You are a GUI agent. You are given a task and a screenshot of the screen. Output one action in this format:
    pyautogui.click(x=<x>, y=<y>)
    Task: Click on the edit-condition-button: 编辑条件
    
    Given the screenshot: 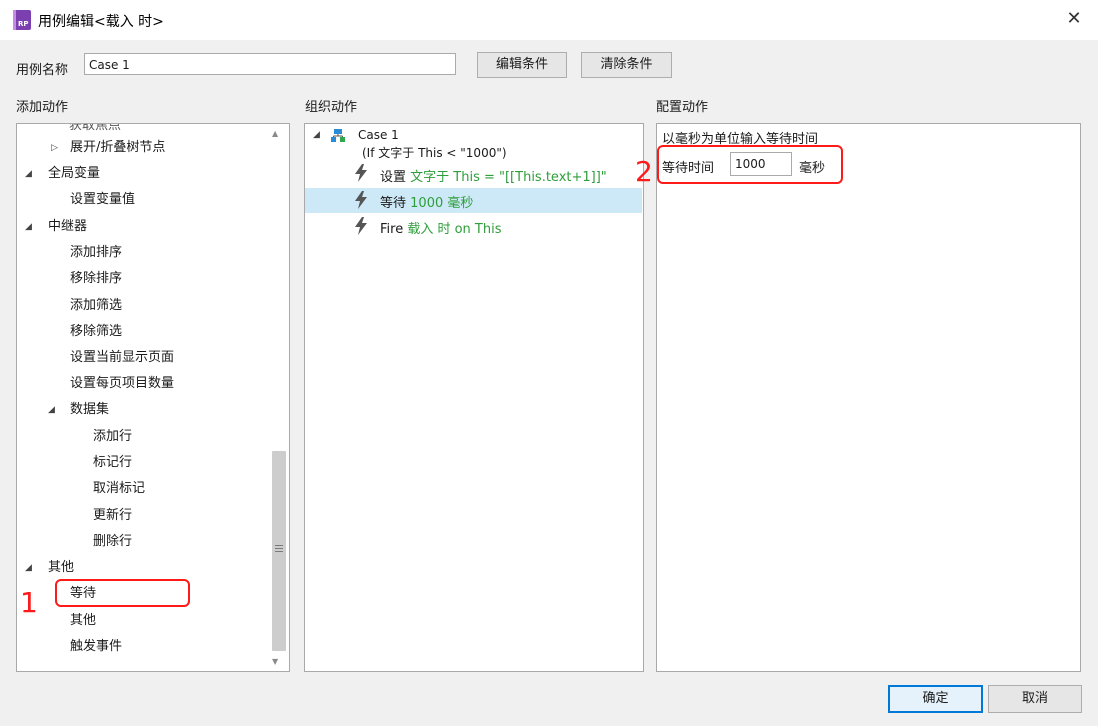 What is the action you would take?
    pyautogui.click(x=522, y=65)
    